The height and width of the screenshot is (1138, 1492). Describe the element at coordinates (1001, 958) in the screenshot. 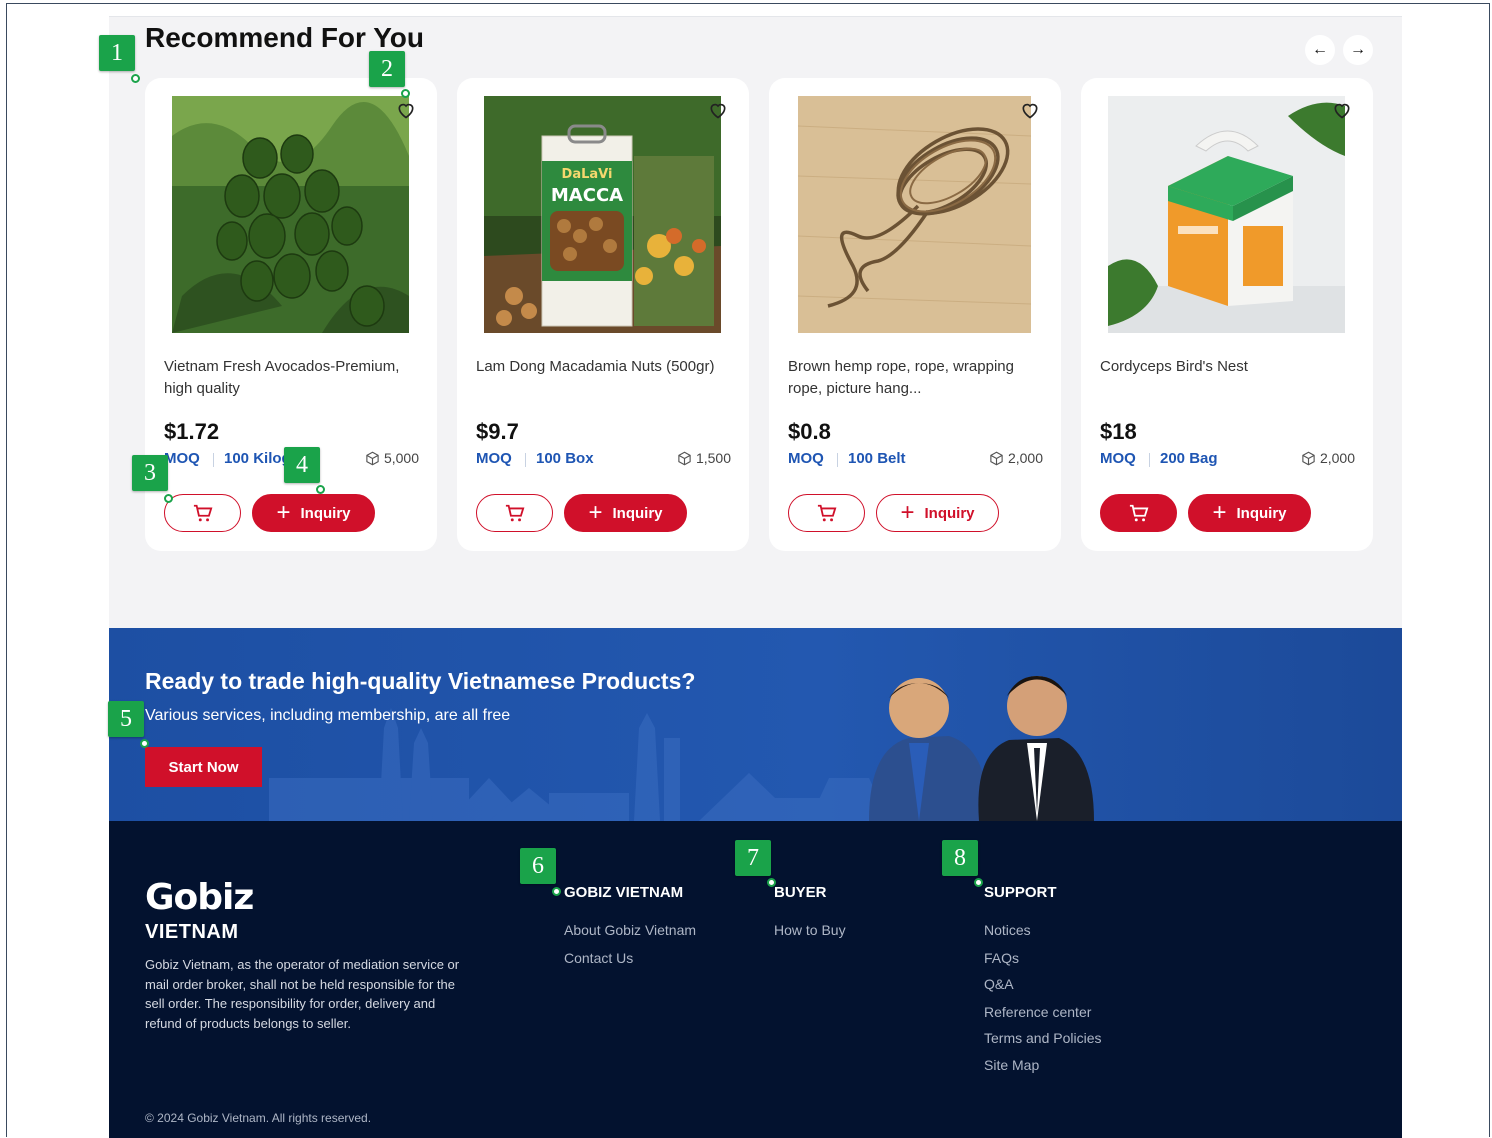

I see `footer-link-faqs: FAQs` at that location.